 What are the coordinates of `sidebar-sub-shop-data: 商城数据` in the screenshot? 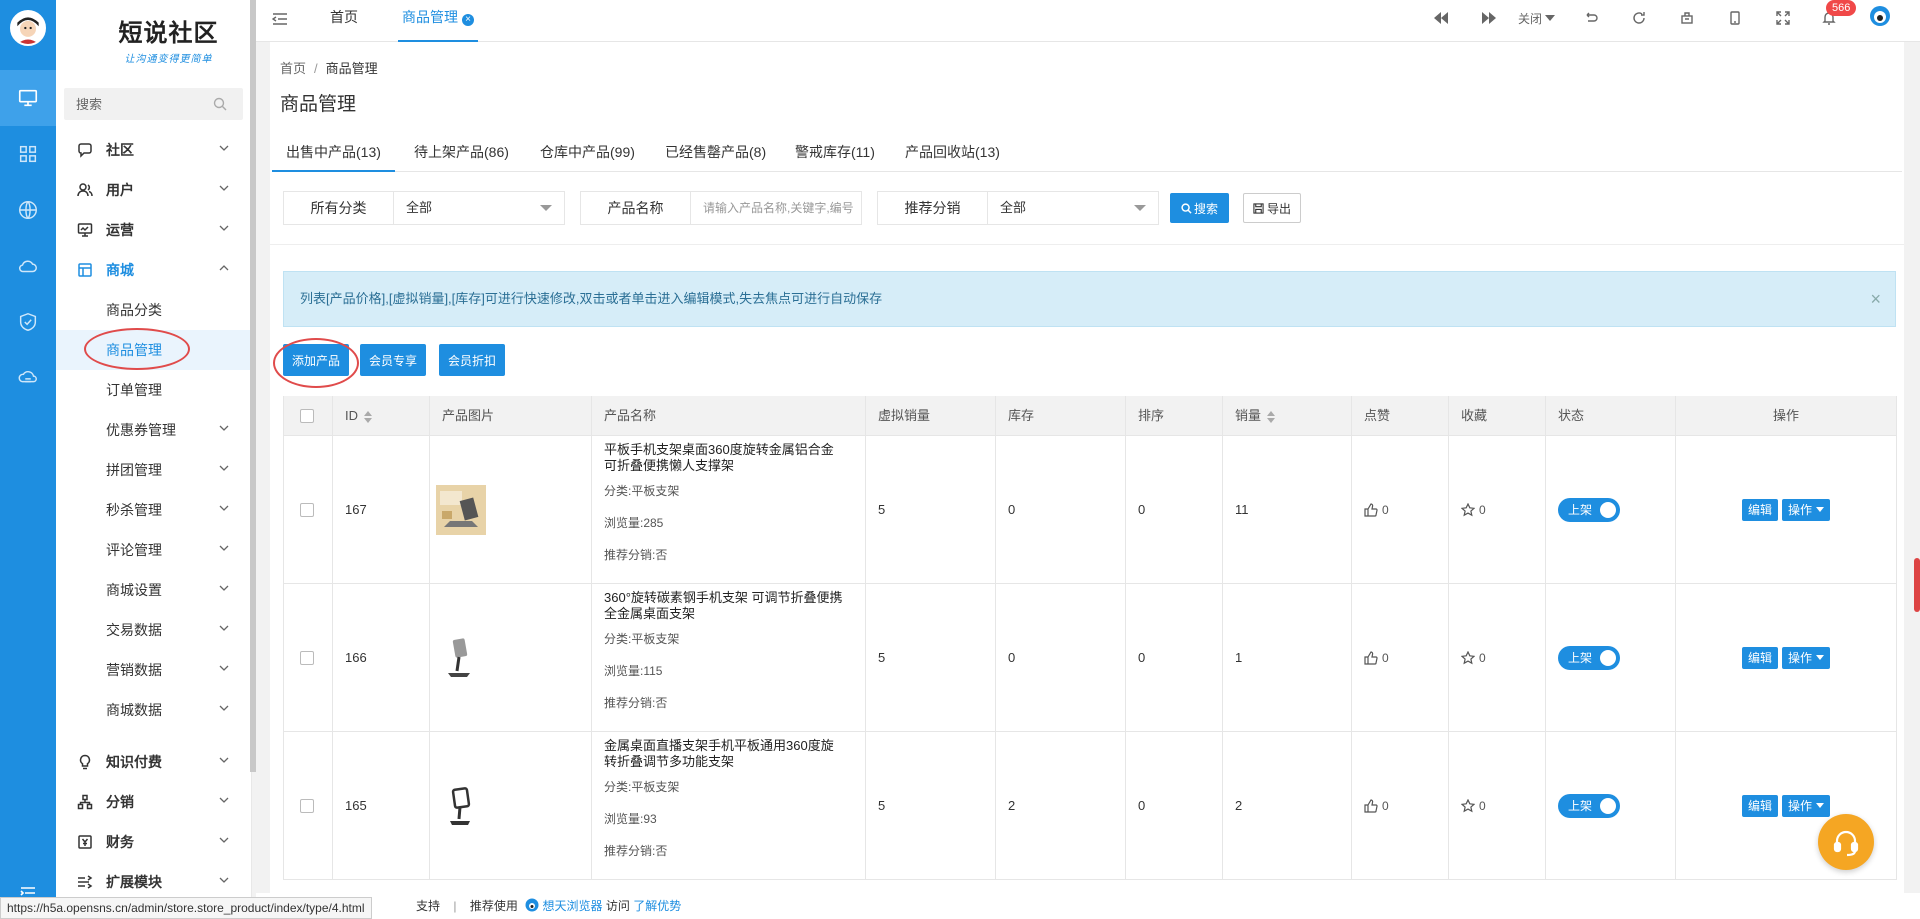 It's located at (153, 710).